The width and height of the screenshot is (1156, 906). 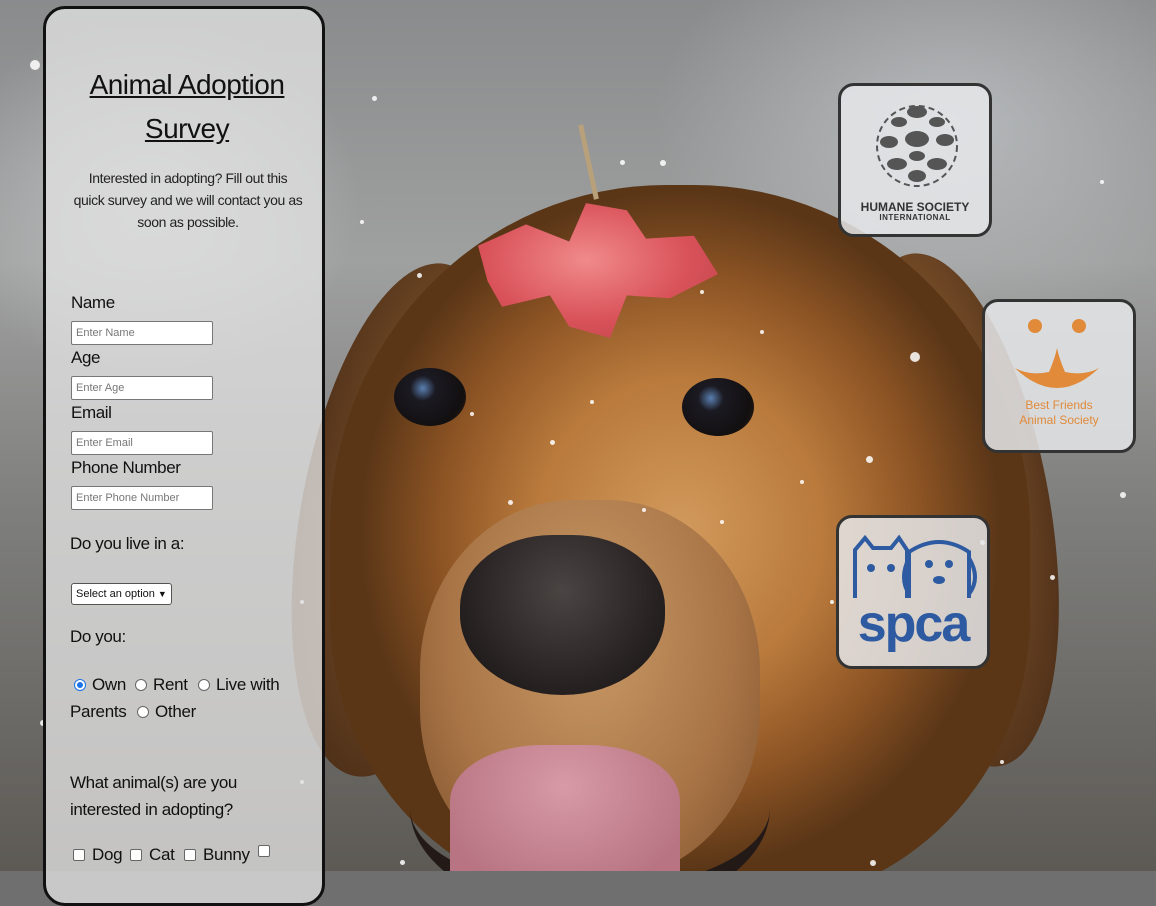 I want to click on best-friends-logo: Best Friends Animal Society, so click(x=1059, y=376).